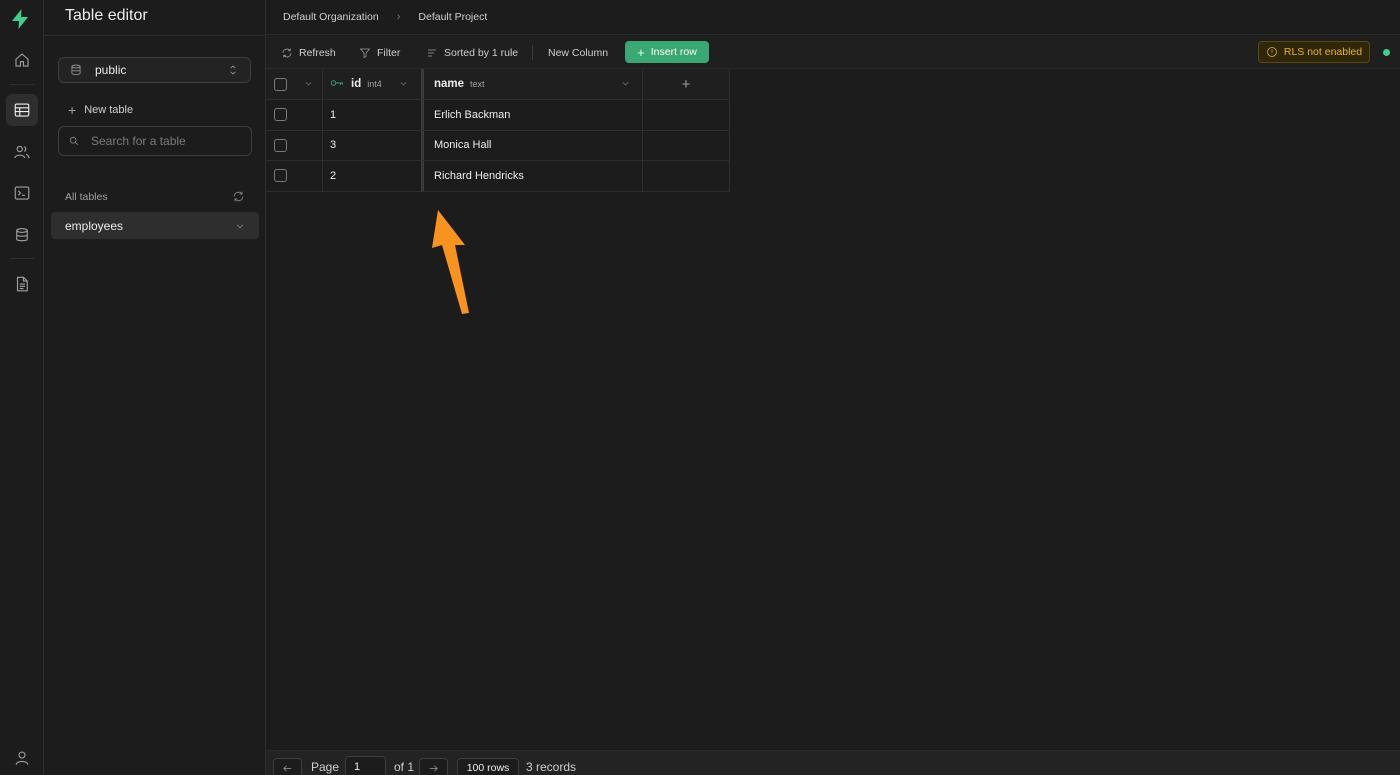 The height and width of the screenshot is (775, 1400). I want to click on page-number-input, so click(365, 765).